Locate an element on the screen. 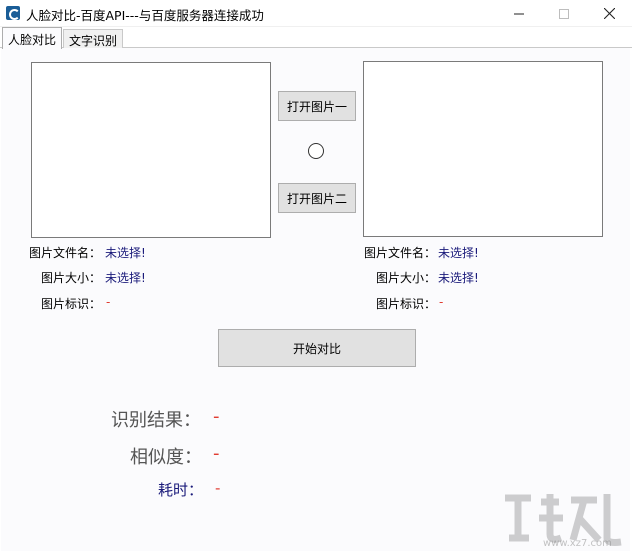  radio-button is located at coordinates (316, 151).